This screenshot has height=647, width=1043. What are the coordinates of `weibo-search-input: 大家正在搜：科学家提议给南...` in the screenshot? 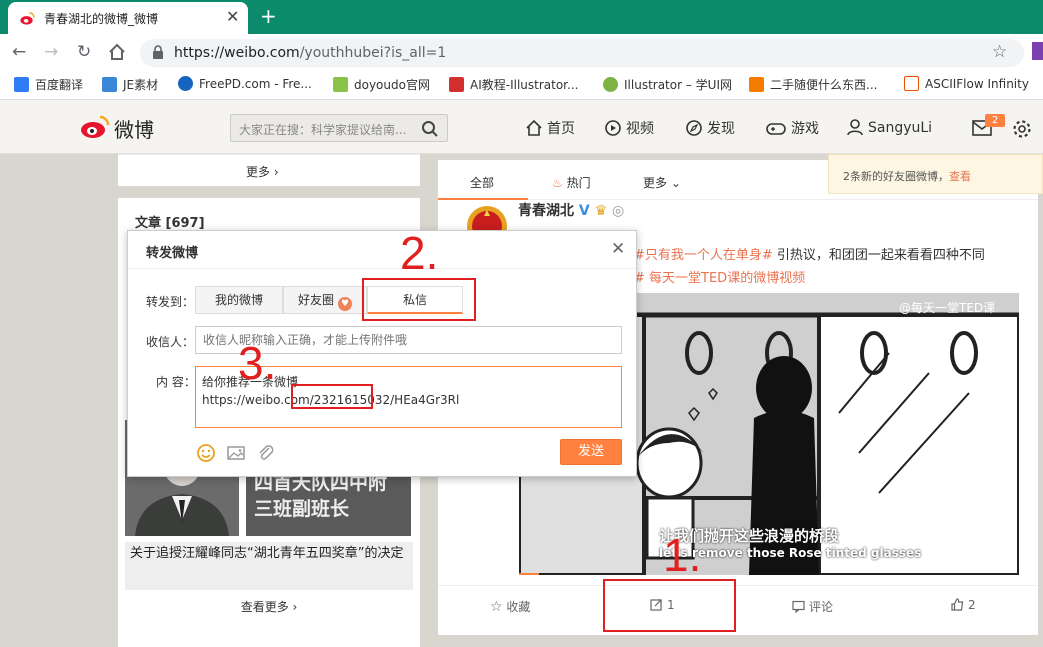 It's located at (326, 129).